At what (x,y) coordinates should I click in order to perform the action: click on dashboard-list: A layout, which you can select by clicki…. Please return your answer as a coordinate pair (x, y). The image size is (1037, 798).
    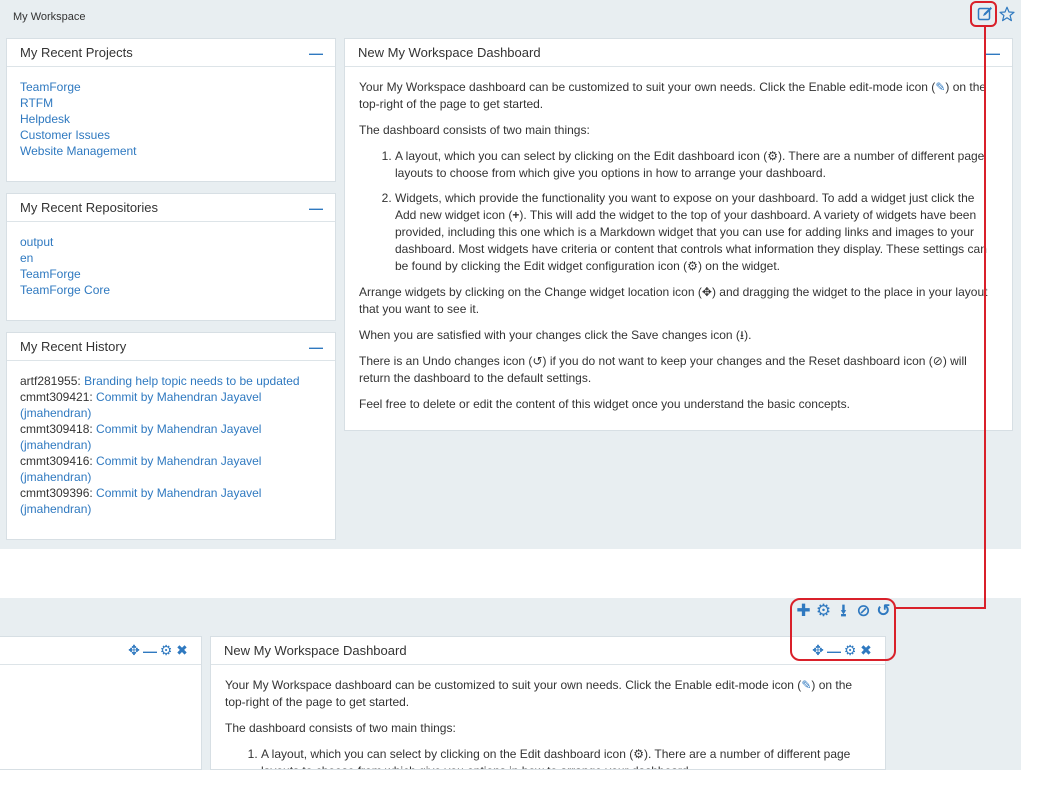
    Looking at the image, I should click on (696, 211).